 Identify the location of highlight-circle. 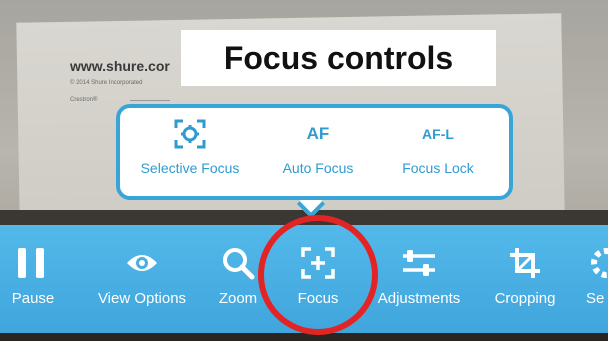
(318, 275).